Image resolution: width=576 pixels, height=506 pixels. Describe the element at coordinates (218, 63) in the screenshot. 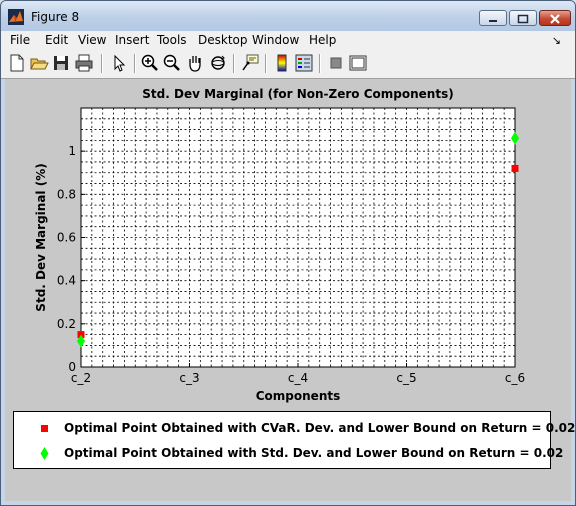

I see `rotate-3d-icon` at that location.